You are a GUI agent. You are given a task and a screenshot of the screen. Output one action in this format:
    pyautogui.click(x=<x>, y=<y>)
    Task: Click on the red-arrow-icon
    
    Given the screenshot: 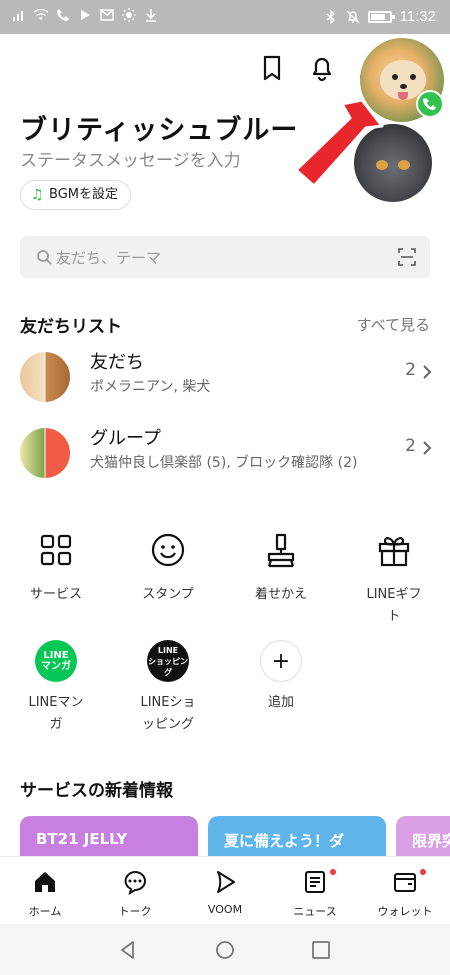 What is the action you would take?
    pyautogui.click(x=339, y=143)
    